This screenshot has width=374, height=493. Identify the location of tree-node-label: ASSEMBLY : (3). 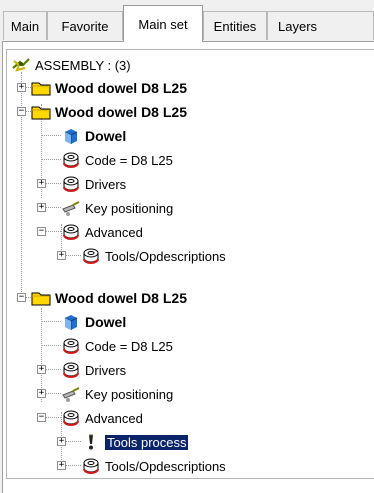
(83, 65).